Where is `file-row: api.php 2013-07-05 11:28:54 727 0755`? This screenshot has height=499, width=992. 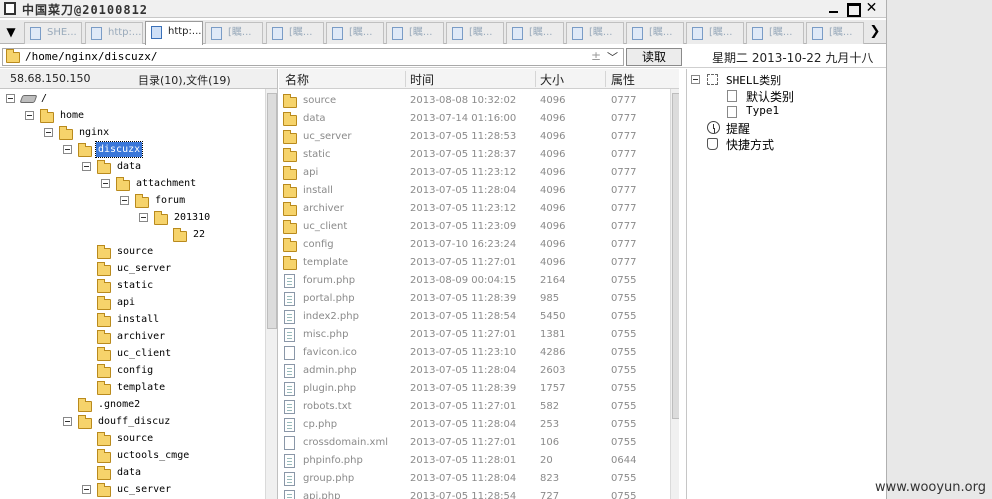
file-row: api.php 2013-07-05 11:28:54 727 0755 is located at coordinates (474, 493).